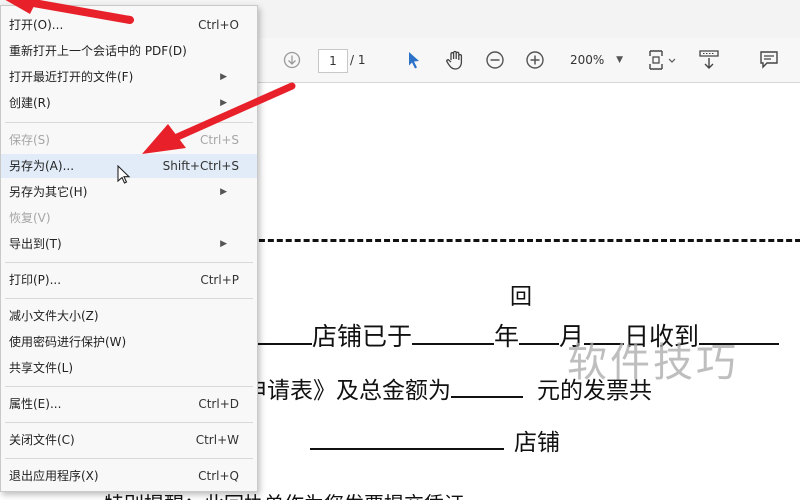 This screenshot has height=500, width=800. What do you see at coordinates (129, 342) in the screenshot?
I see `menu-item-password-protect: 使用密码进行保护(W)` at bounding box center [129, 342].